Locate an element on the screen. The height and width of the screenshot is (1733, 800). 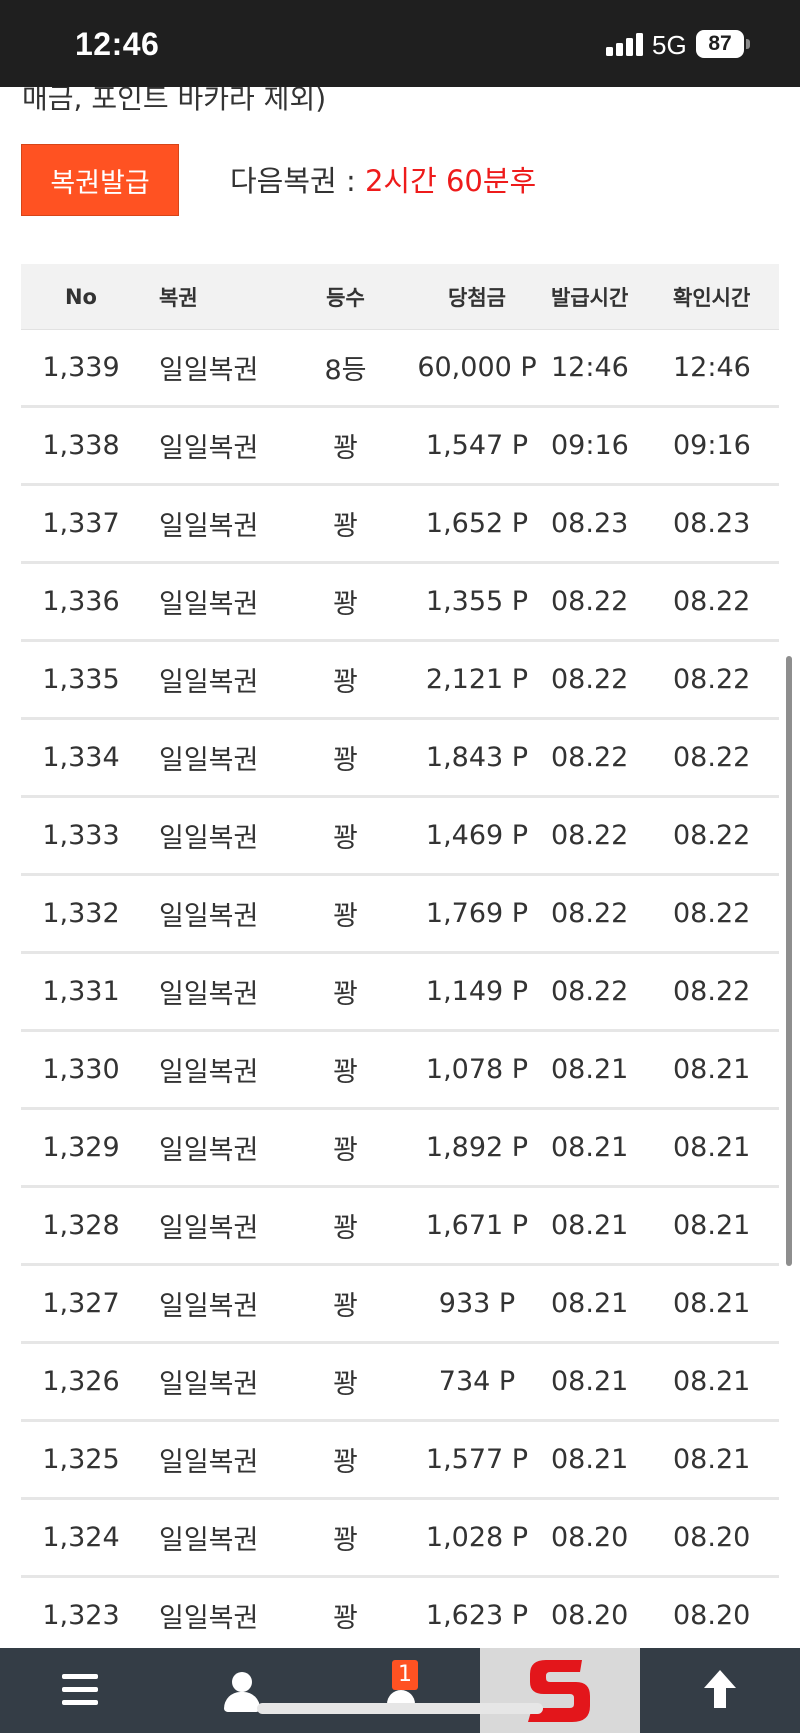
cell-prize: 60,000 P is located at coordinates (477, 367).